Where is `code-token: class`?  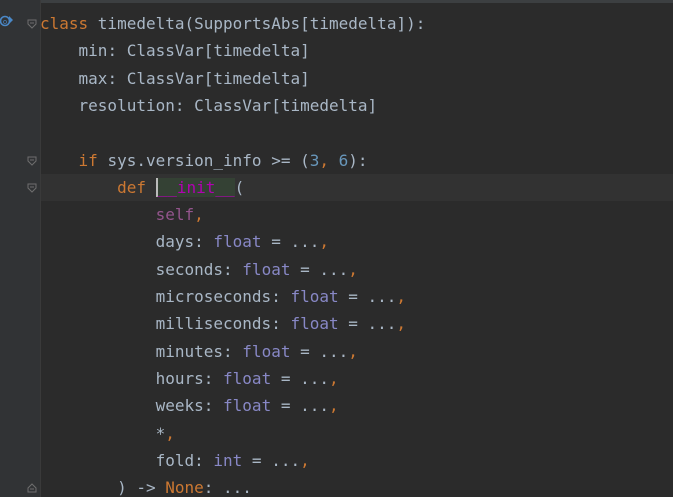 code-token: class is located at coordinates (69, 23).